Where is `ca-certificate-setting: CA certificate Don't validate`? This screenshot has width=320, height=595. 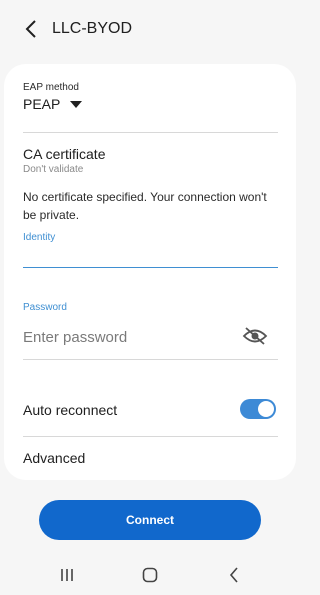
ca-certificate-setting: CA certificate Don't validate is located at coordinates (64, 160).